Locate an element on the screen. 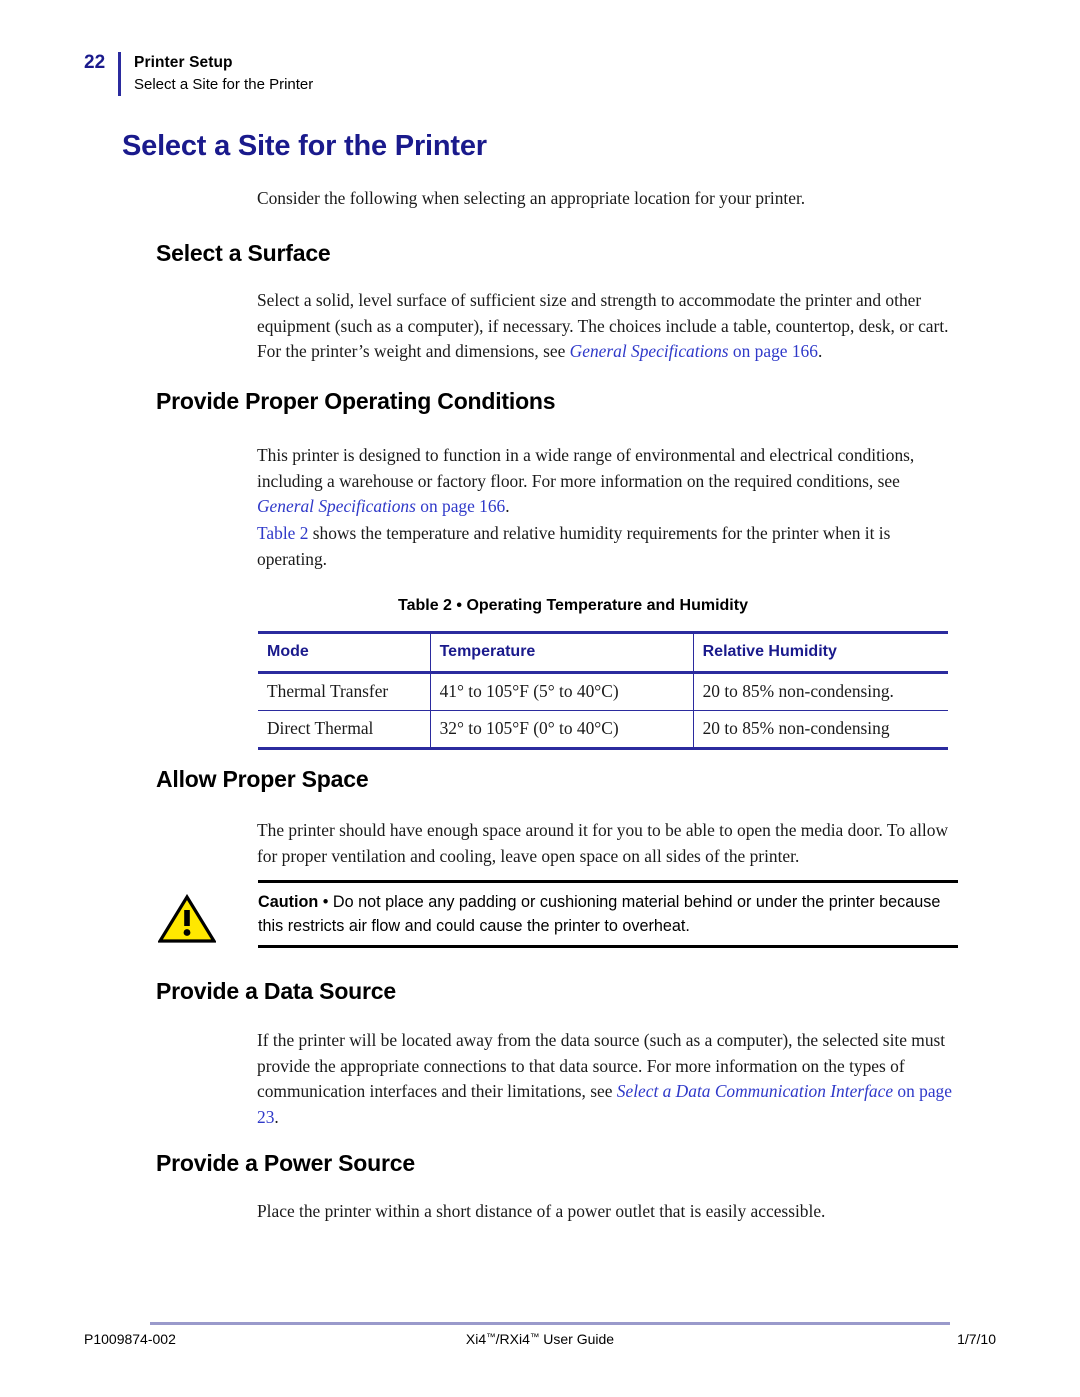 The width and height of the screenshot is (1080, 1397). cell-relative-humidity: 20 to 85% non-condensing. is located at coordinates (820, 691).